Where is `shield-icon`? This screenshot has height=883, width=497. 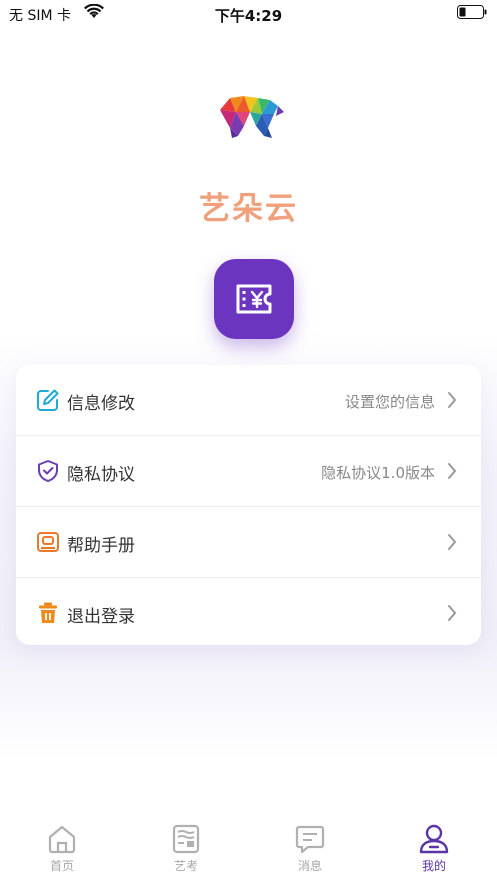
shield-icon is located at coordinates (48, 471).